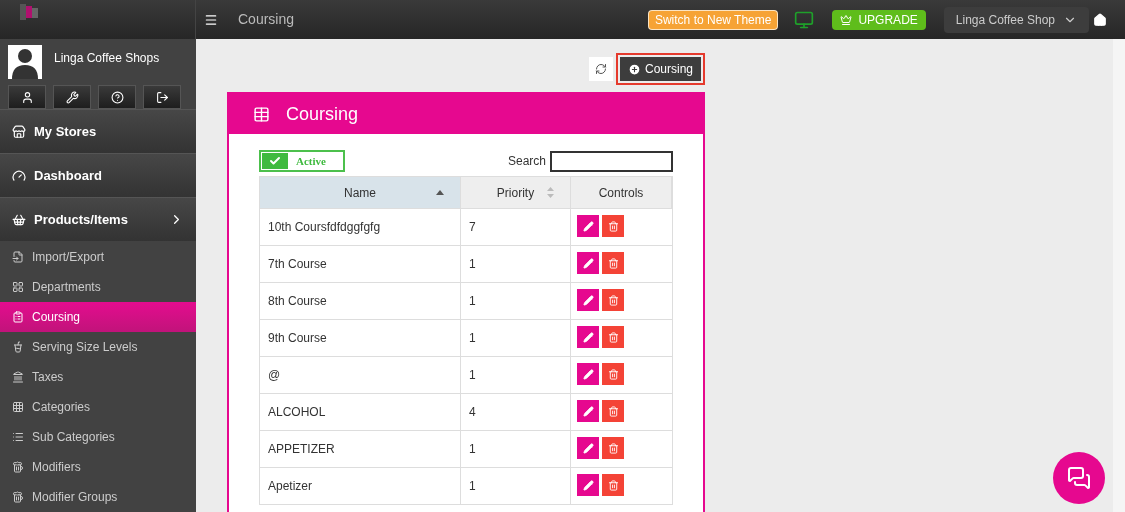  Describe the element at coordinates (18, 257) in the screenshot. I see `file-icon` at that location.